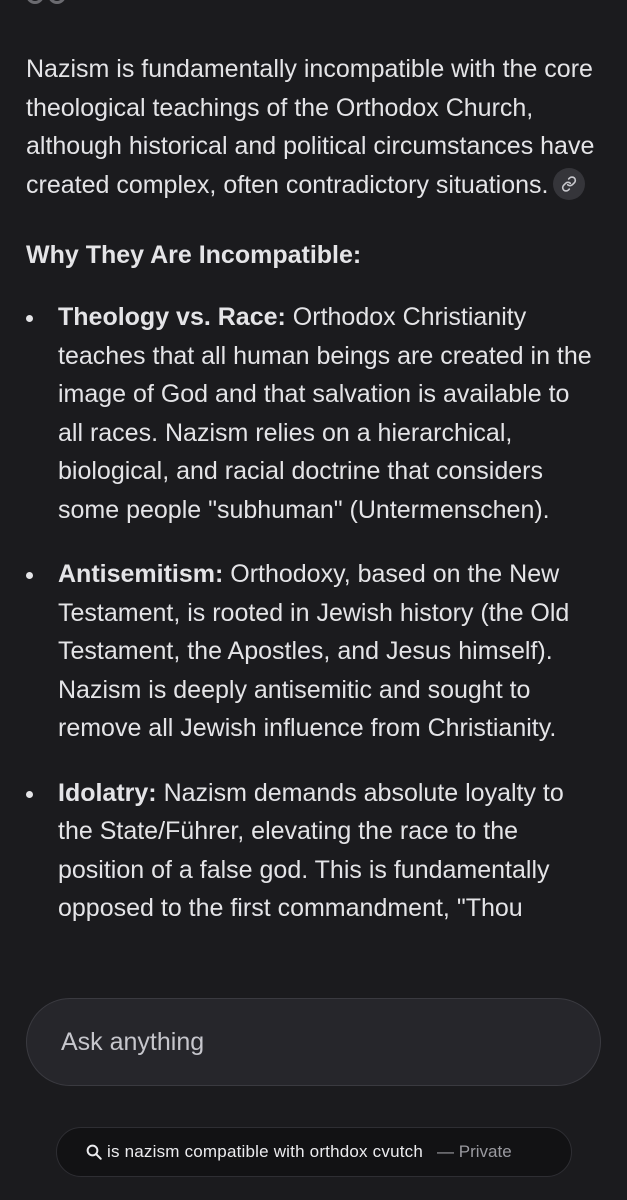  What do you see at coordinates (313, 980) in the screenshot?
I see `content-fade` at bounding box center [313, 980].